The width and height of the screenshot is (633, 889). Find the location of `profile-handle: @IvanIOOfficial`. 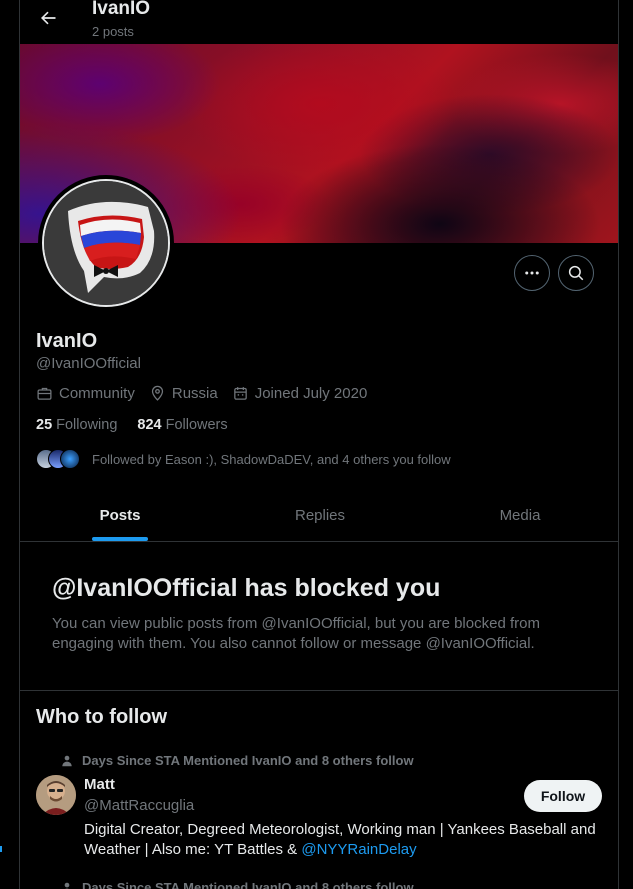

profile-handle: @IvanIOOfficial is located at coordinates (88, 363).